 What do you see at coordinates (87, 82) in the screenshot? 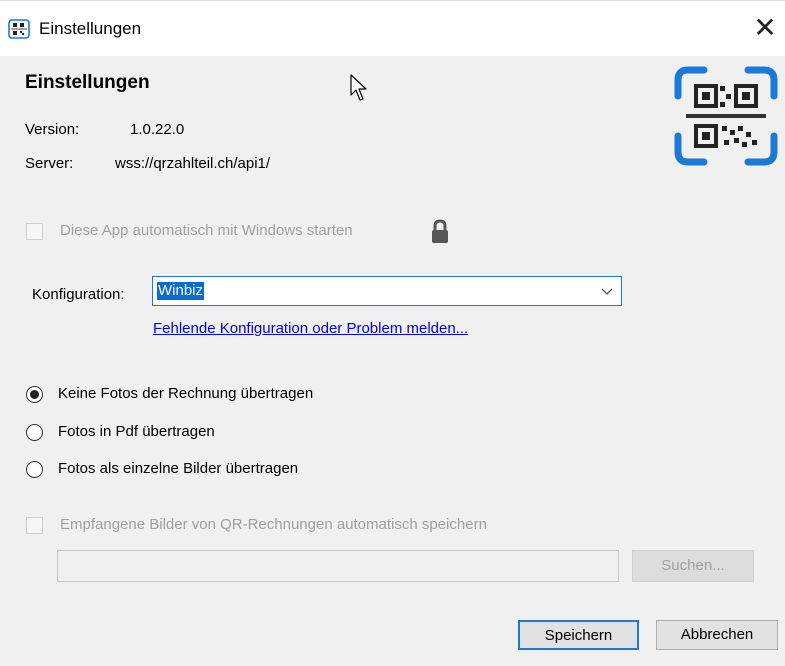
I see `page-title: Einstellungen` at bounding box center [87, 82].